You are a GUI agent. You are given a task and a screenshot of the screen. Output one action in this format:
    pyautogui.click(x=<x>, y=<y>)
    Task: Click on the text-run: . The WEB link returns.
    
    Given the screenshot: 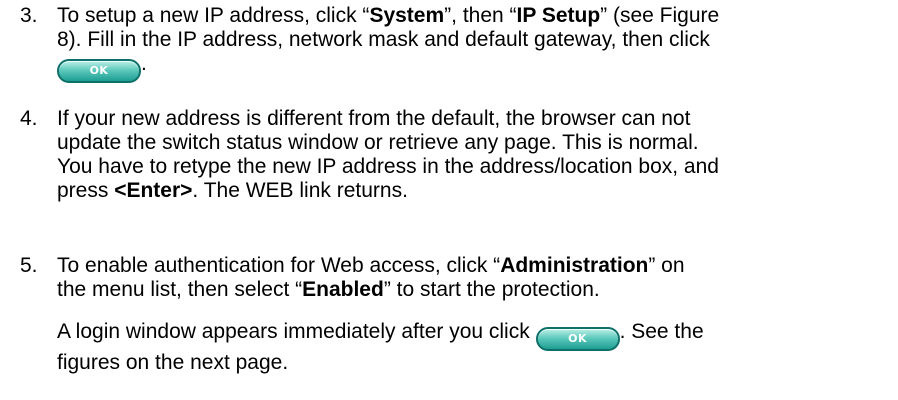 What is the action you would take?
    pyautogui.click(x=300, y=190)
    